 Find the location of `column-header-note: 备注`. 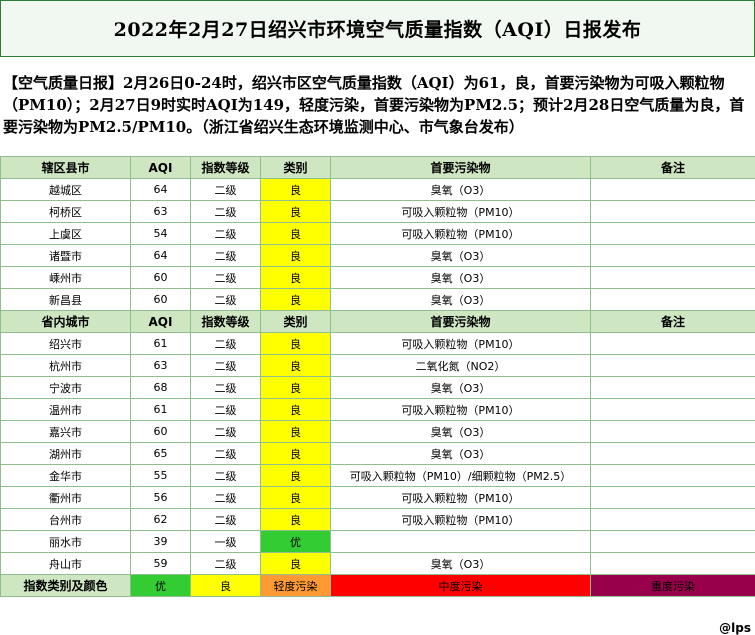

column-header-note: 备注 is located at coordinates (672, 321).